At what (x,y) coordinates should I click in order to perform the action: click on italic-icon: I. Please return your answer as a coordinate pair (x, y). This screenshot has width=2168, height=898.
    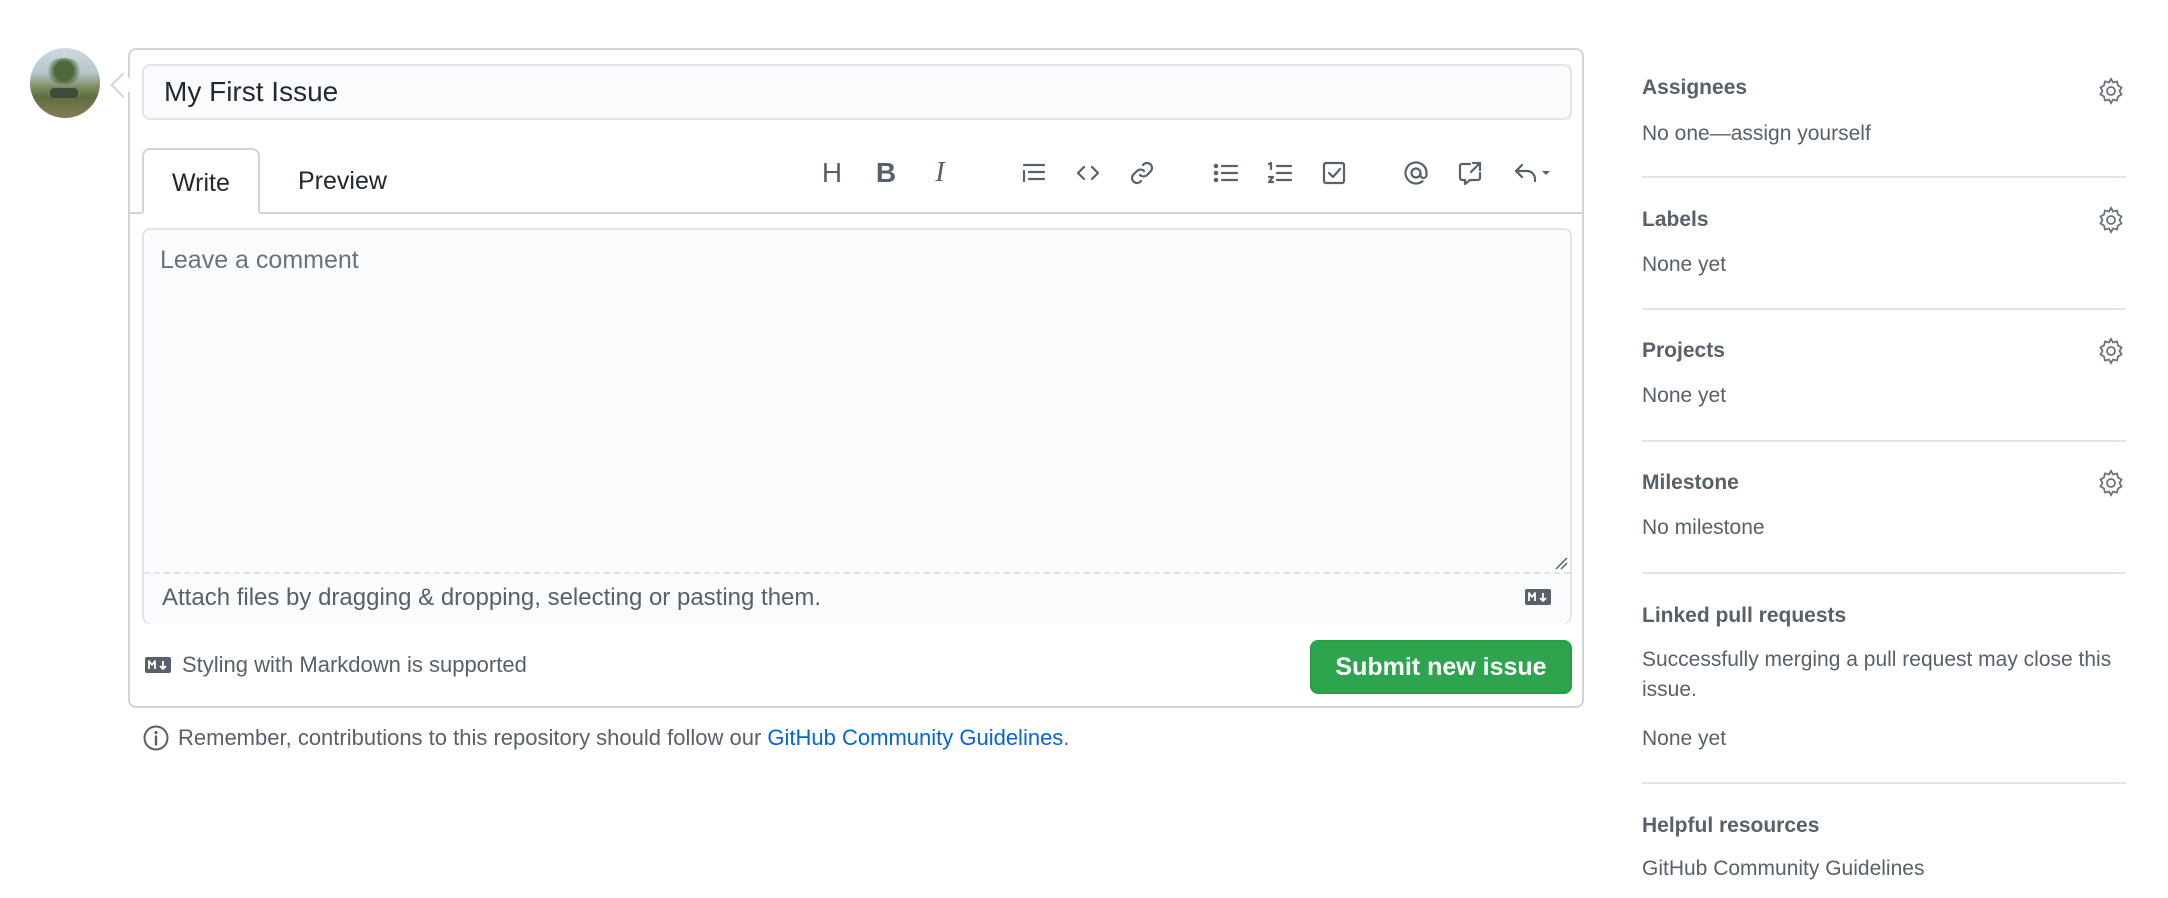
    Looking at the image, I should click on (940, 172).